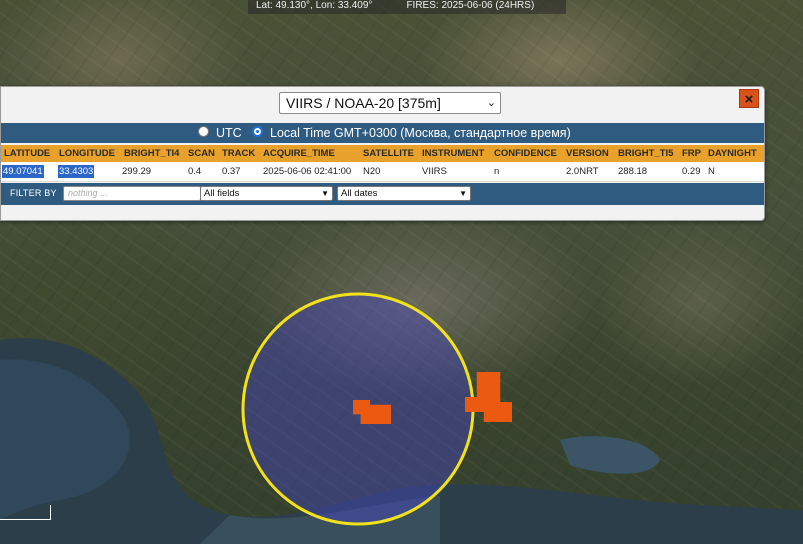 The image size is (803, 544). I want to click on col-daynight: DAYNIGHT, so click(734, 153).